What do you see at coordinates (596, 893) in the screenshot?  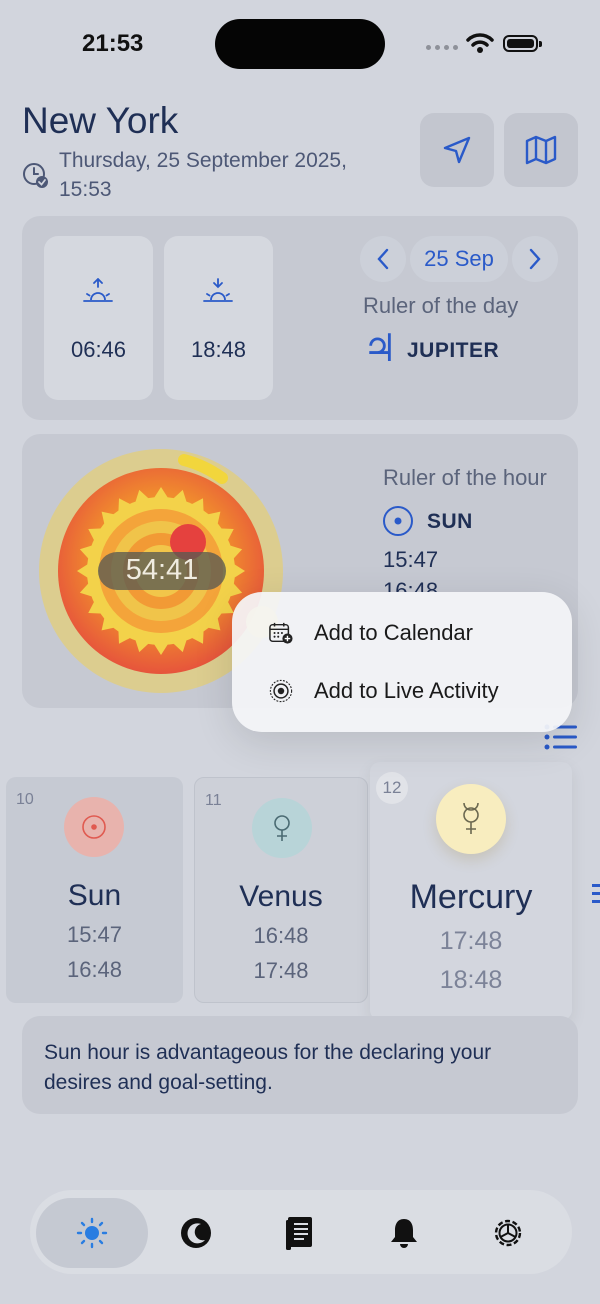 I see `next-hour-tile-peek` at bounding box center [596, 893].